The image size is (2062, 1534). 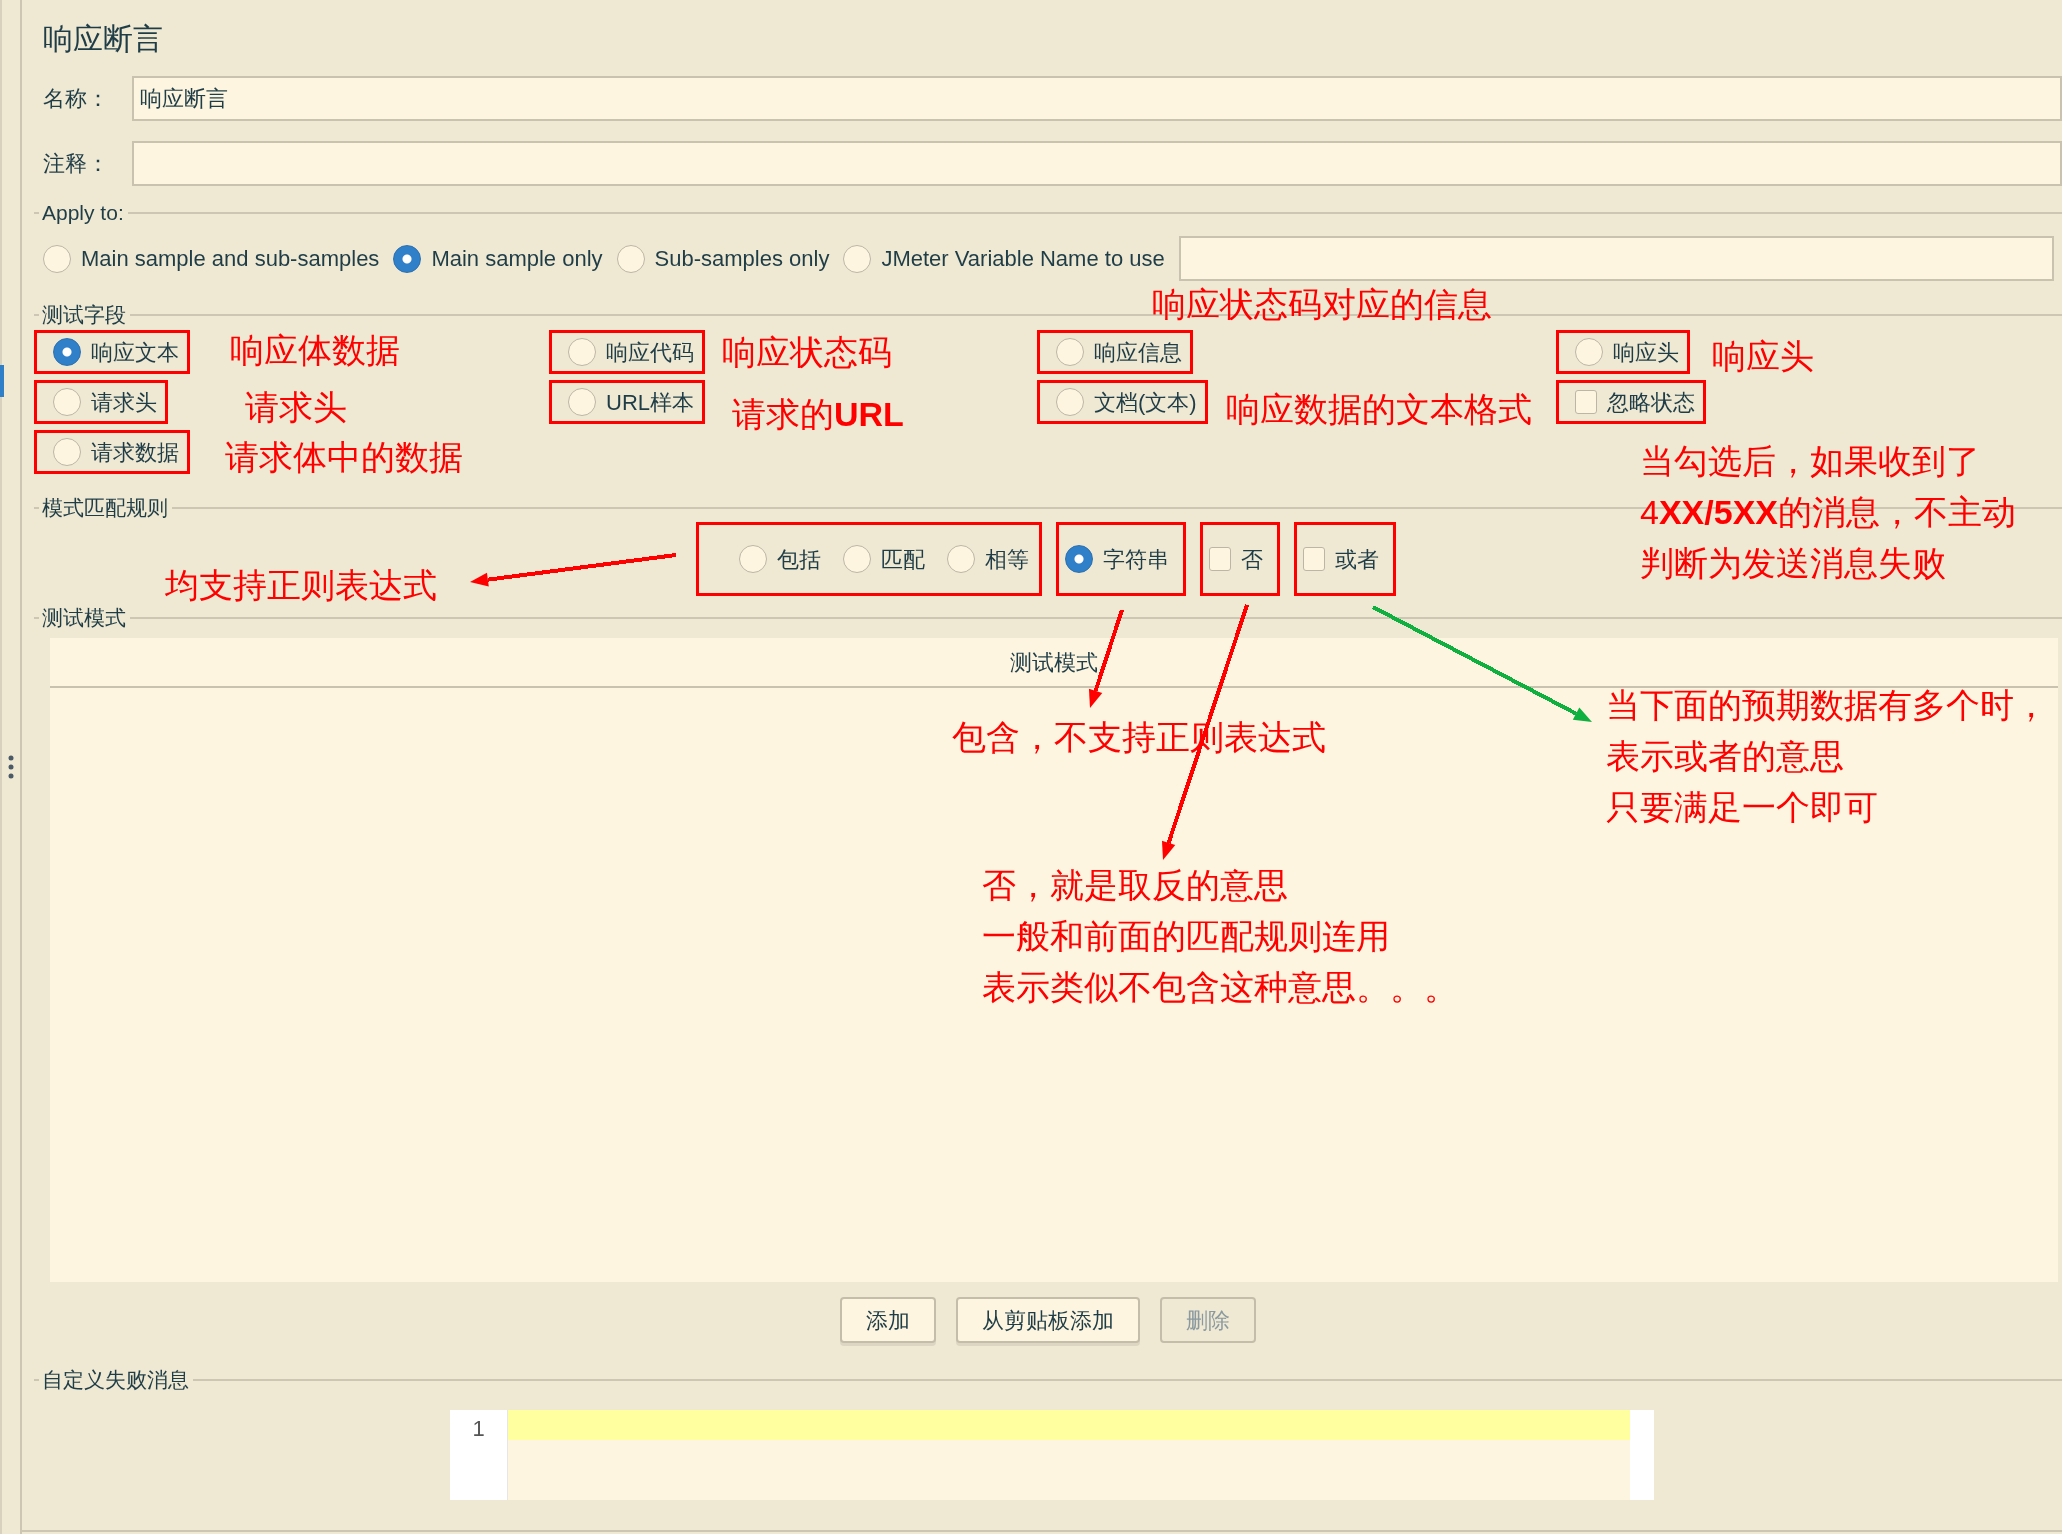 What do you see at coordinates (1827, 705) in the screenshot?
I see `annotation-text: 当下面的预期数据有多个时，` at bounding box center [1827, 705].